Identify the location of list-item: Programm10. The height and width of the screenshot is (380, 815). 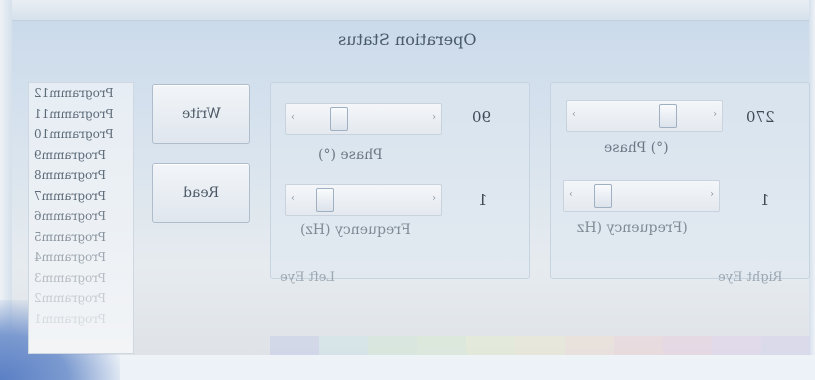
(81, 134).